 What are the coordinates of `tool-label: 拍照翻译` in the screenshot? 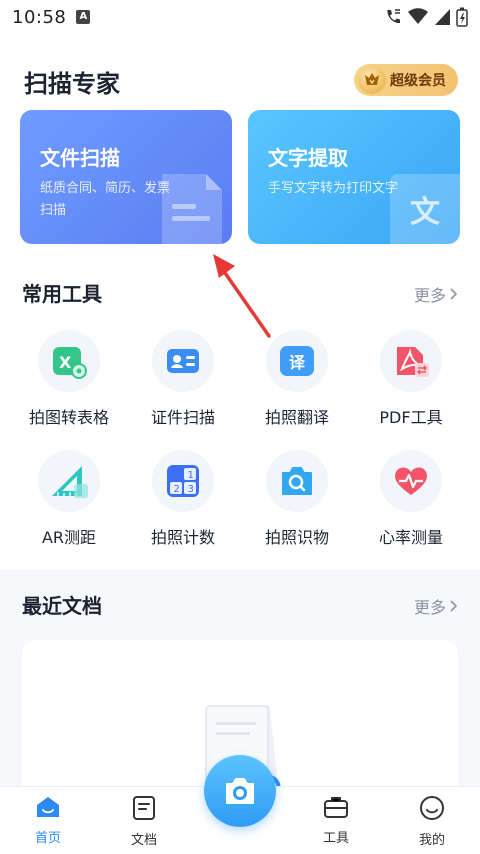 It's located at (296, 417).